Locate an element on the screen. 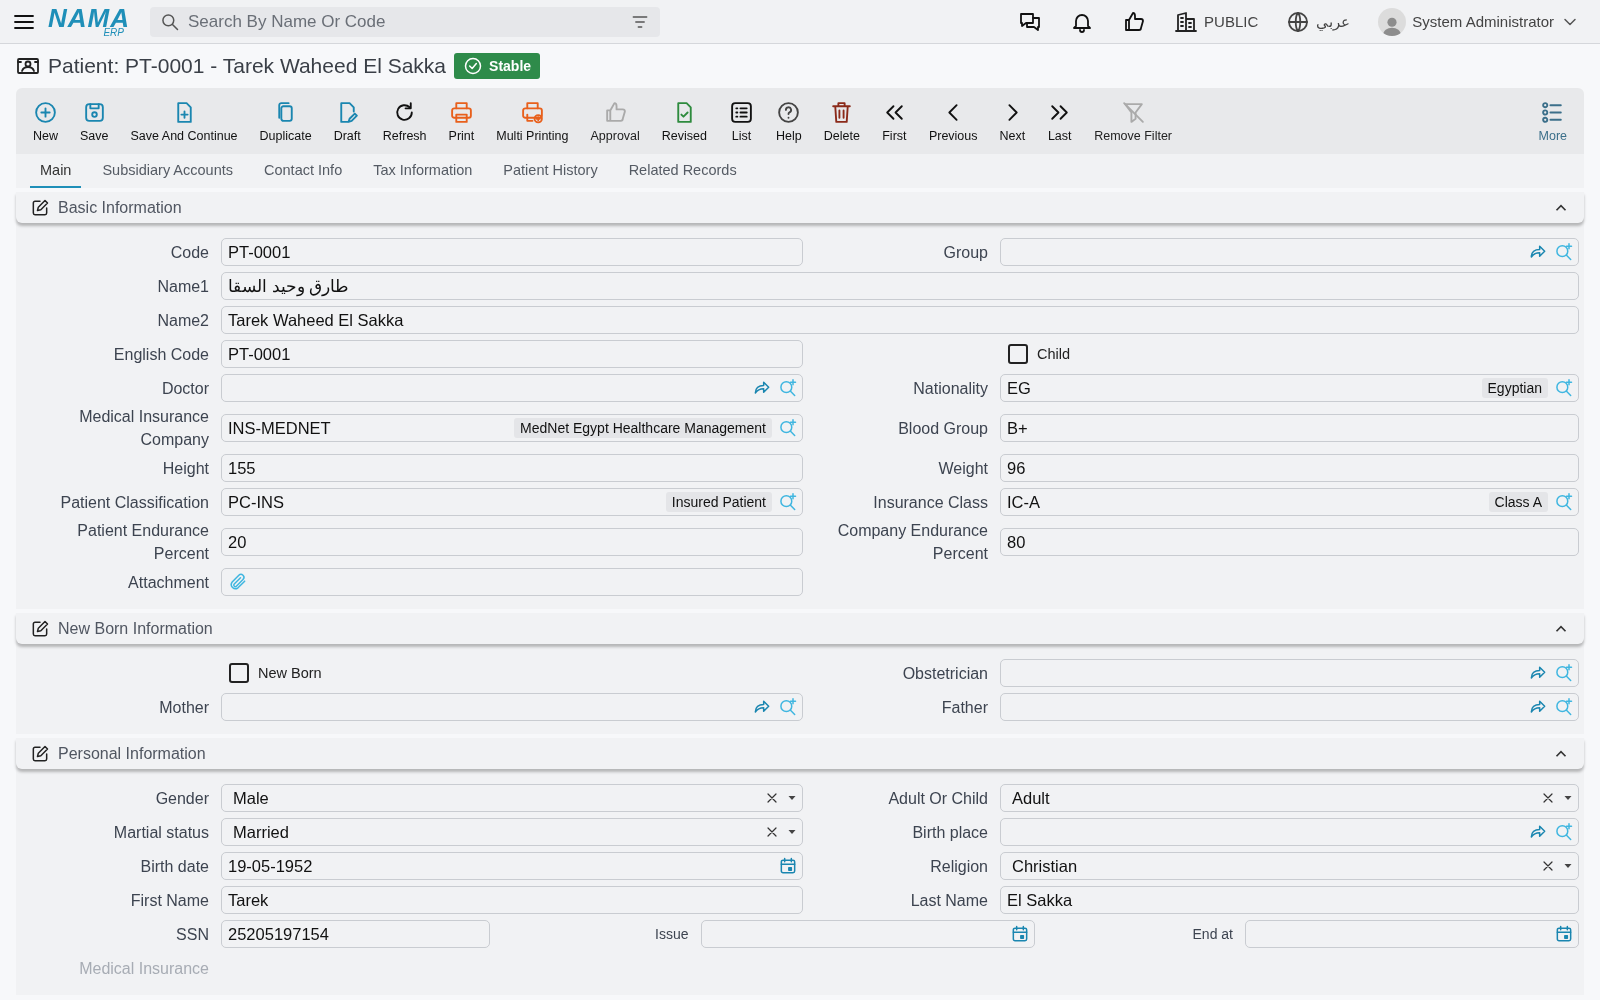 This screenshot has width=1600, height=1000. checkbox-label: New Born is located at coordinates (290, 673).